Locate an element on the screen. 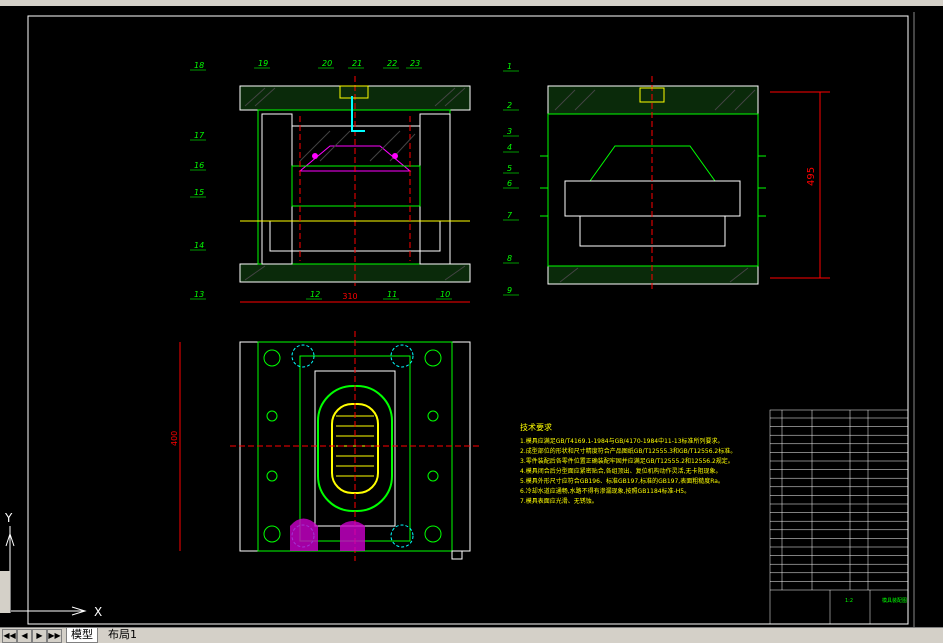  ucs-y-label: Y is located at coordinates (8, 518).